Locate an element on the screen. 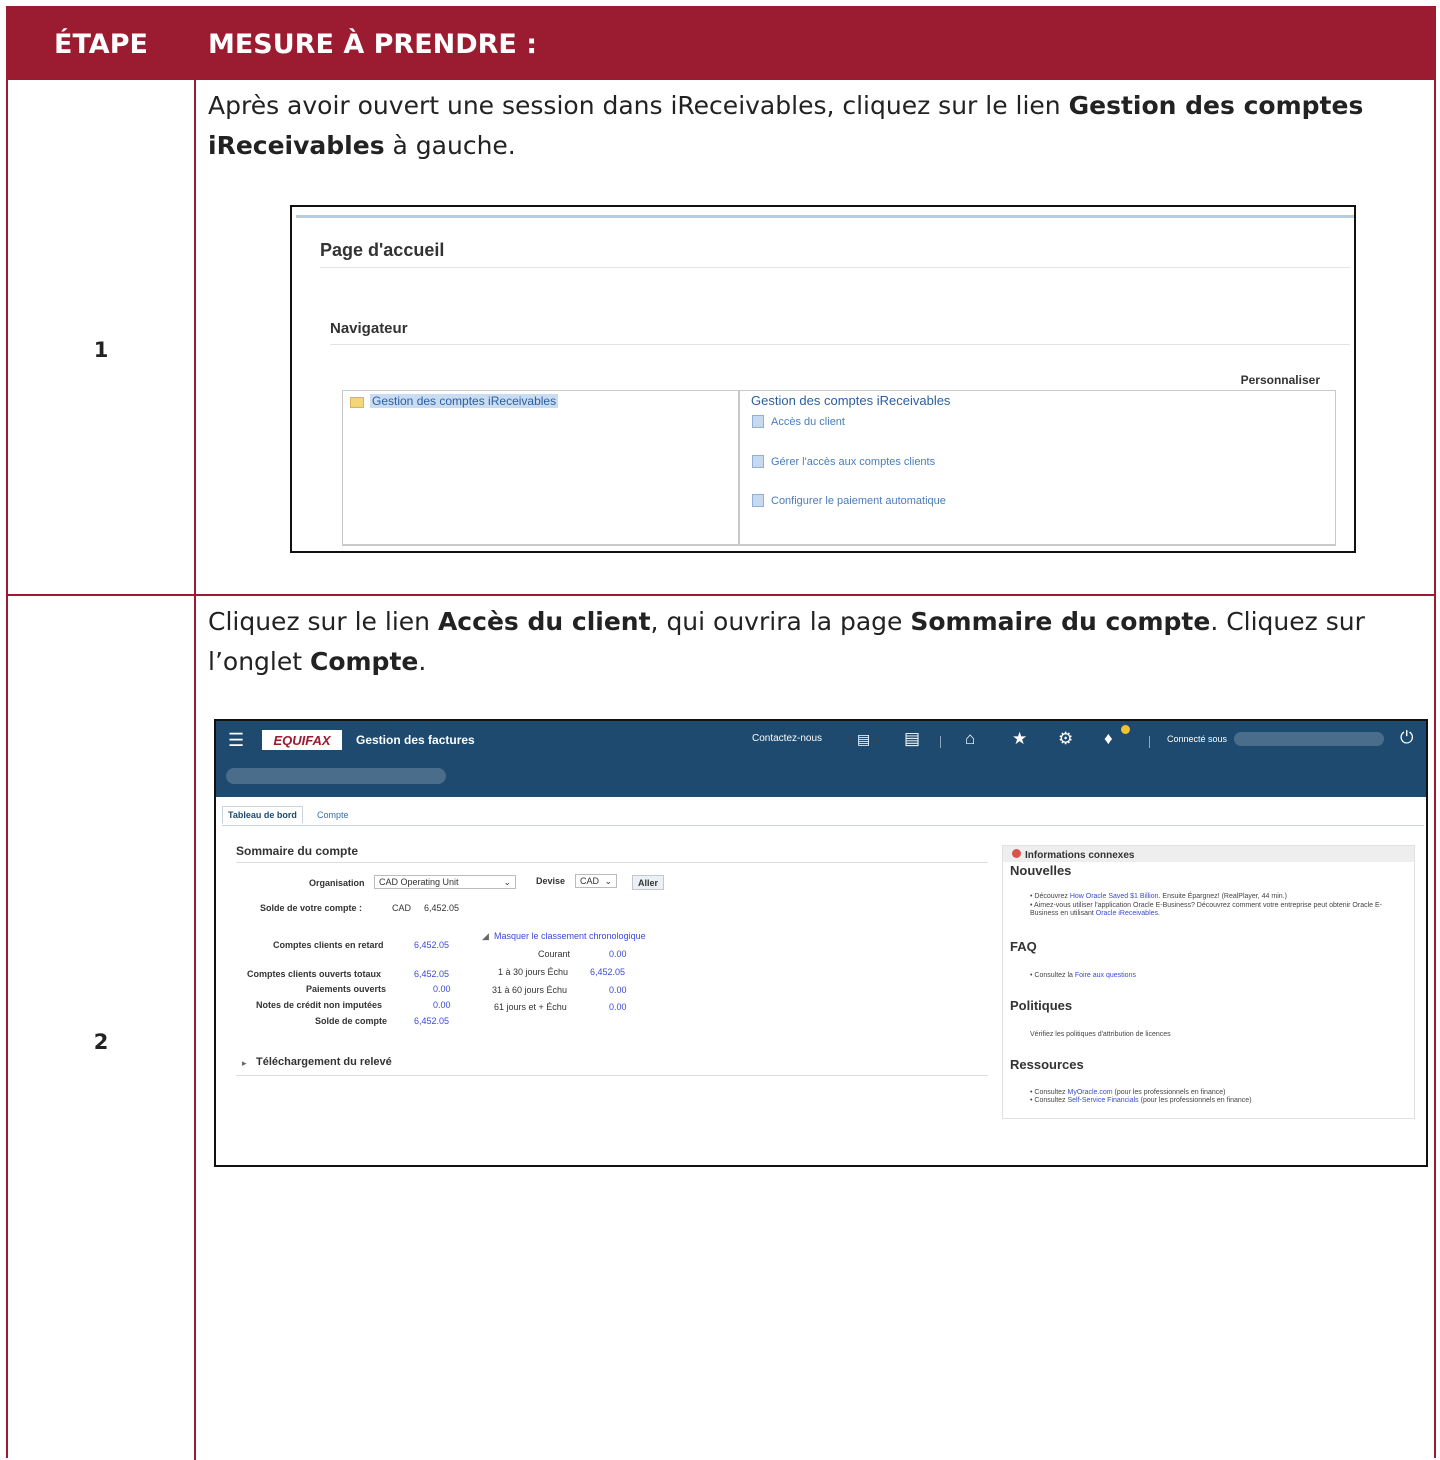 The image size is (1440, 1460). header-action: MESURE À PRENDRE : is located at coordinates (373, 44).